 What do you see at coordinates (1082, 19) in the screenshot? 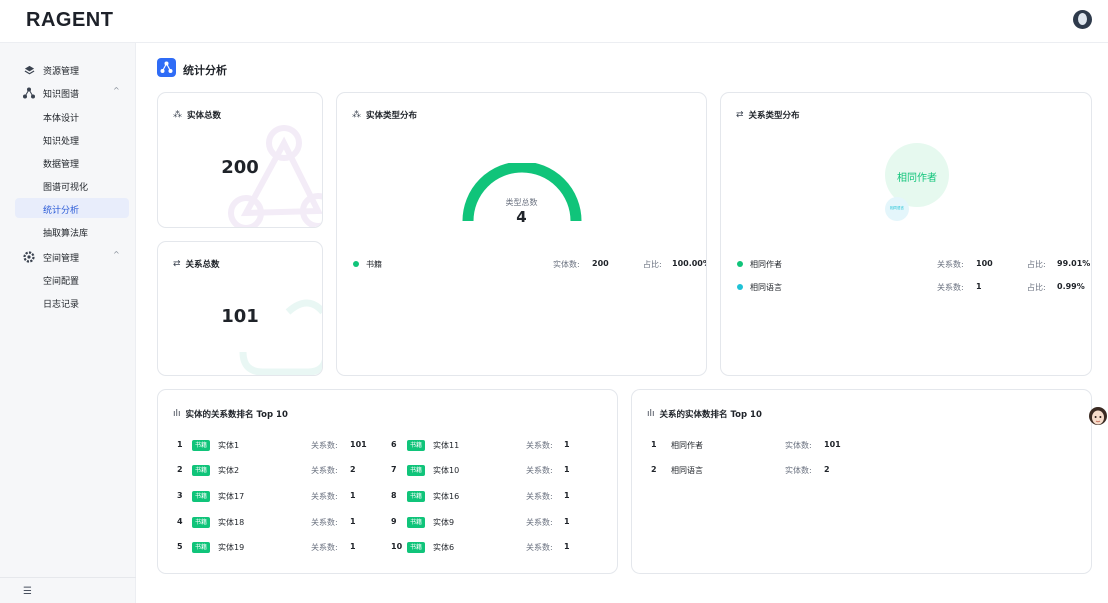
I see `user-avatar` at bounding box center [1082, 19].